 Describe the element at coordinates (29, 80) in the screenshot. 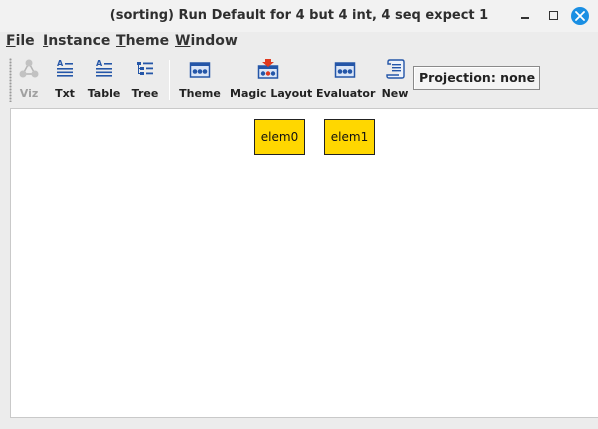

I see `viz-button: Viz` at that location.